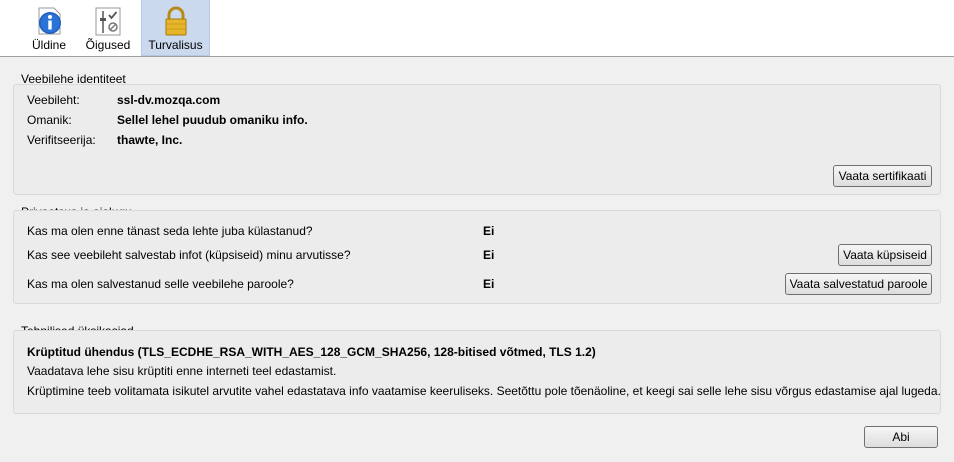  Describe the element at coordinates (108, 21) in the screenshot. I see `permissions-icon` at that location.